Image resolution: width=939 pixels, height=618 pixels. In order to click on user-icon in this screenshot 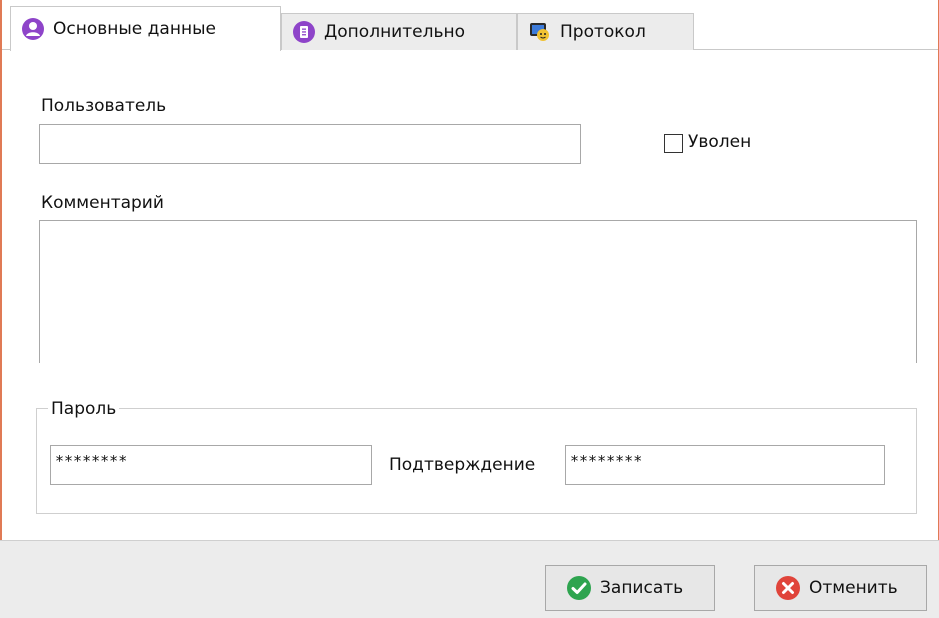, I will do `click(33, 29)`.